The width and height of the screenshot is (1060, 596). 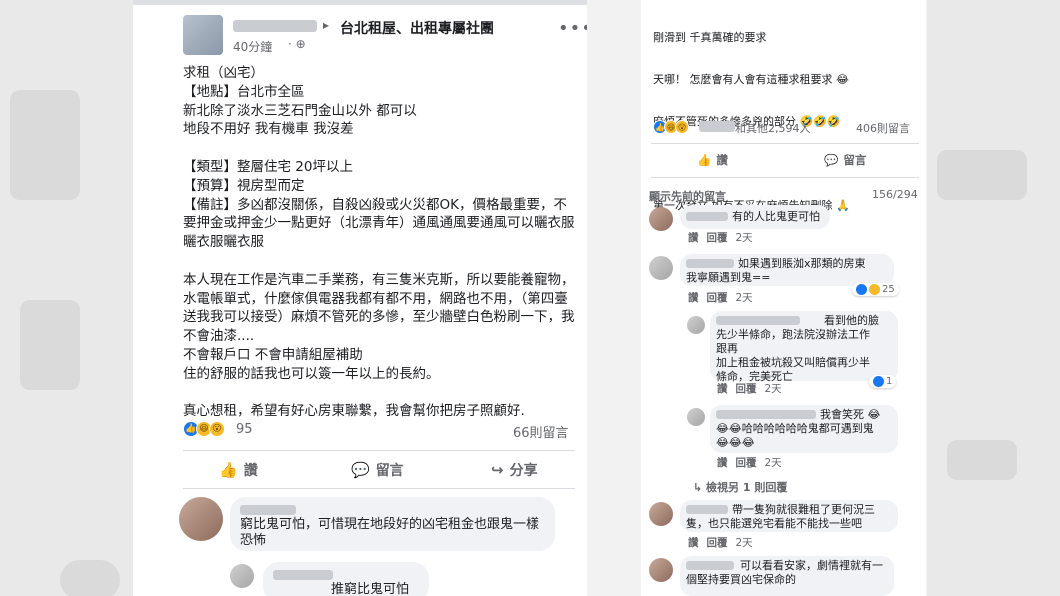 I want to click on reaction-count: 95, so click(x=244, y=429).